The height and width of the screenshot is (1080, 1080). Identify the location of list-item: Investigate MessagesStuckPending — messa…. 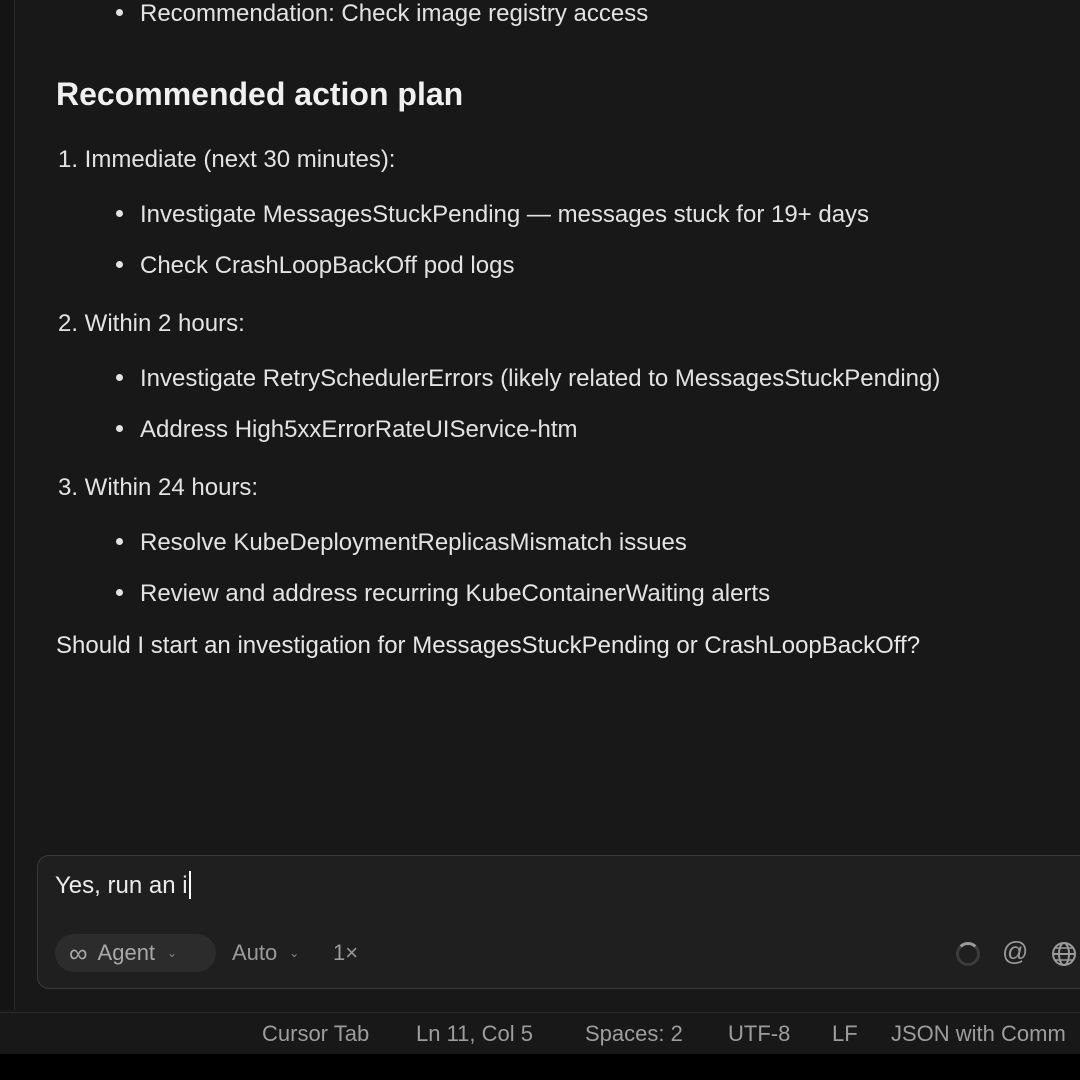
(492, 215).